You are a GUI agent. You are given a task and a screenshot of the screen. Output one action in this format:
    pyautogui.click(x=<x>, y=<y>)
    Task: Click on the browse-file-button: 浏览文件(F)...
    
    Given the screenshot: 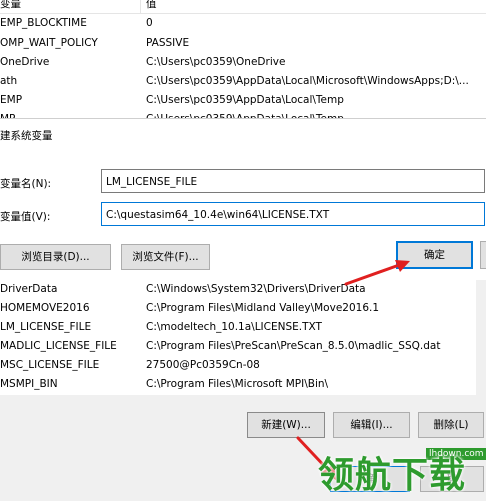 What is the action you would take?
    pyautogui.click(x=165, y=257)
    